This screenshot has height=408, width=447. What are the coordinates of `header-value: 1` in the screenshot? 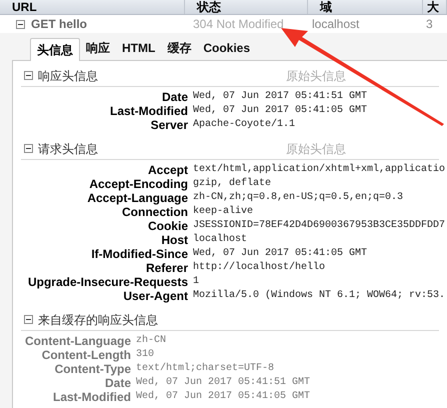 It's located at (196, 282).